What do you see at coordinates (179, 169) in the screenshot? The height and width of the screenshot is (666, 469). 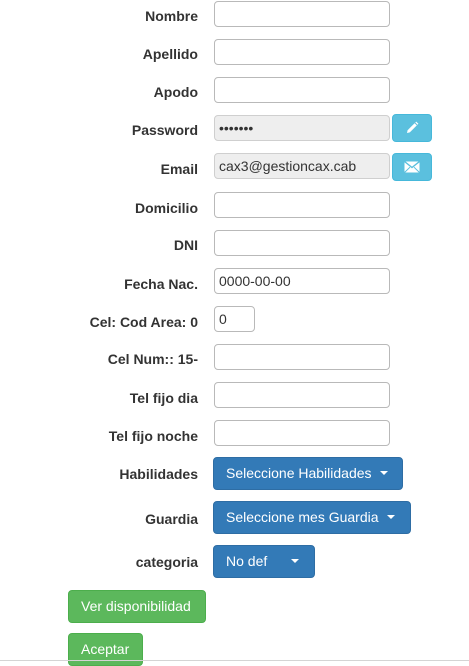 I see `email-label: Email` at bounding box center [179, 169].